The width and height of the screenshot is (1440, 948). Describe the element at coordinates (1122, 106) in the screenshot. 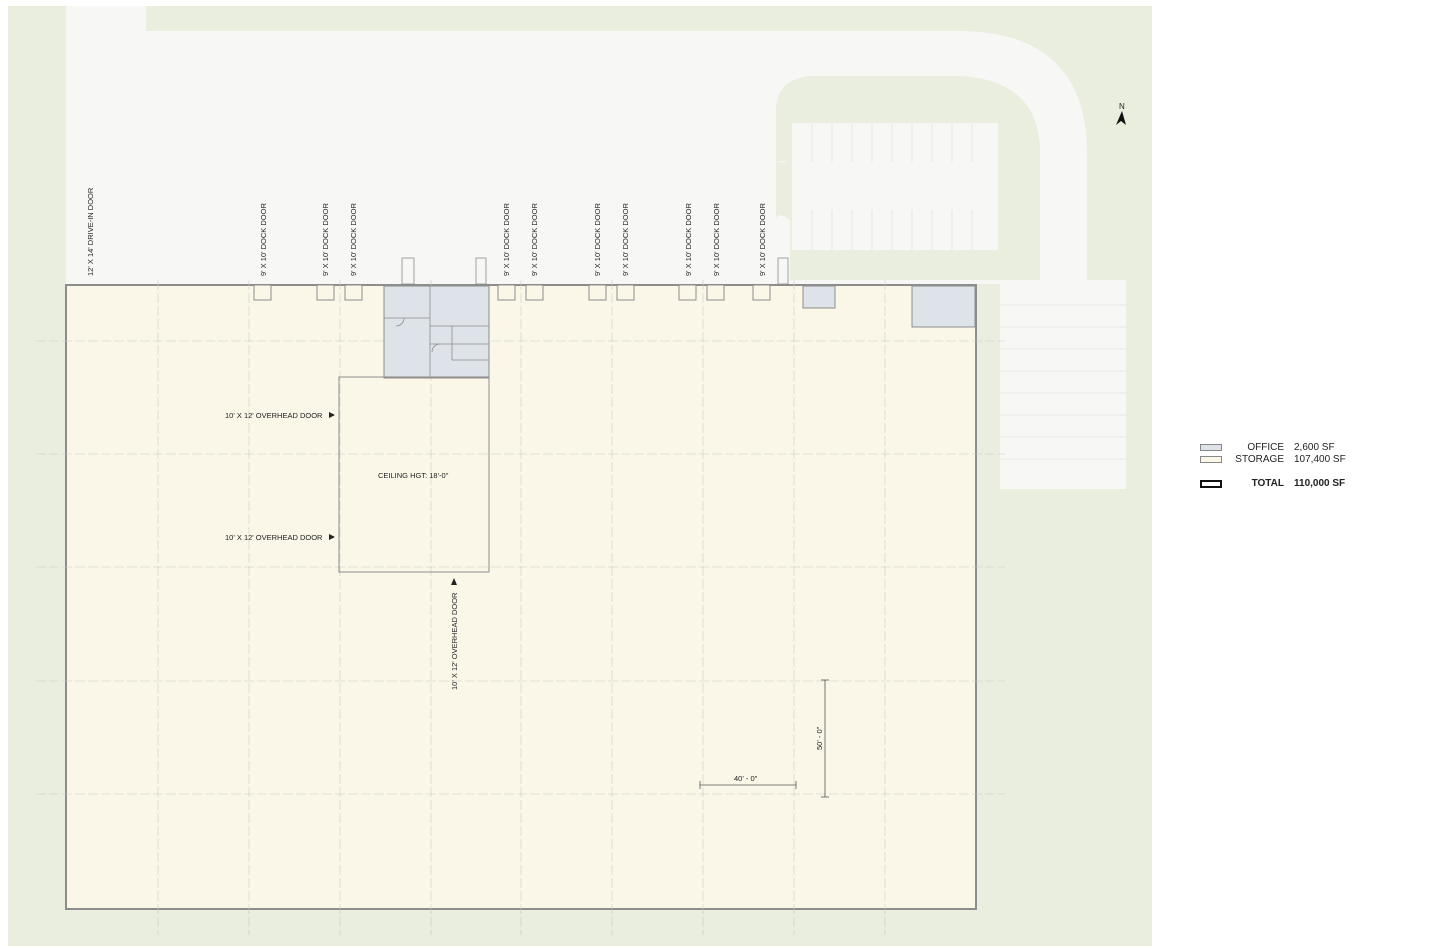

I see `north-label: N` at that location.